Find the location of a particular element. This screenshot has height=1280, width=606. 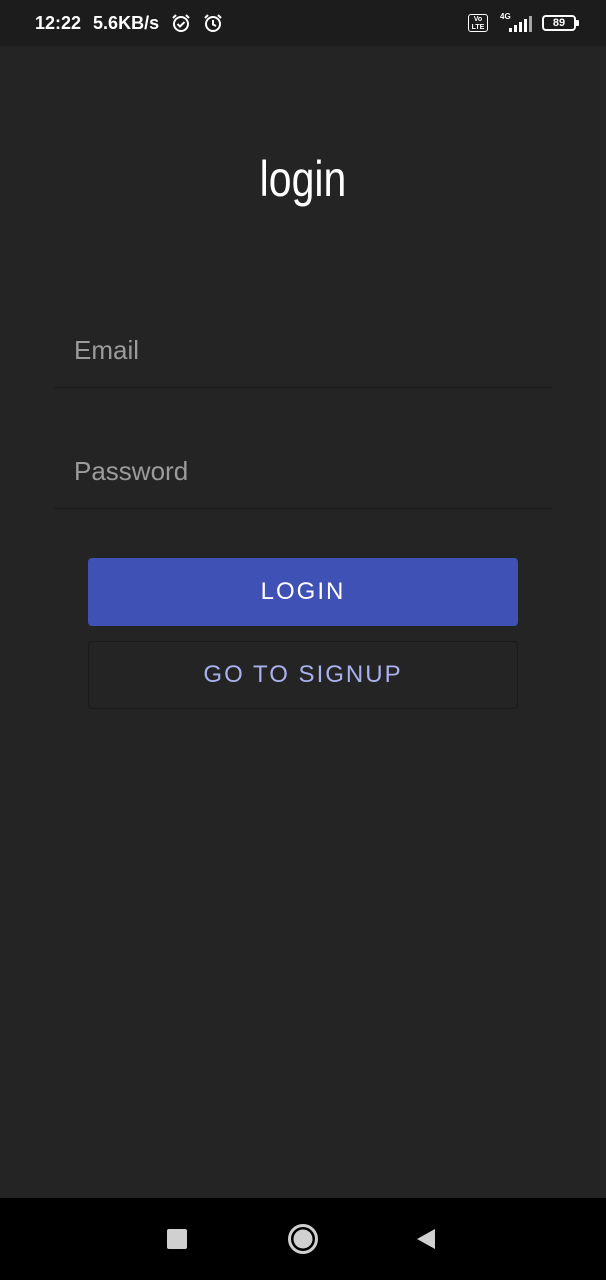

recents-square-icon is located at coordinates (177, 1239).